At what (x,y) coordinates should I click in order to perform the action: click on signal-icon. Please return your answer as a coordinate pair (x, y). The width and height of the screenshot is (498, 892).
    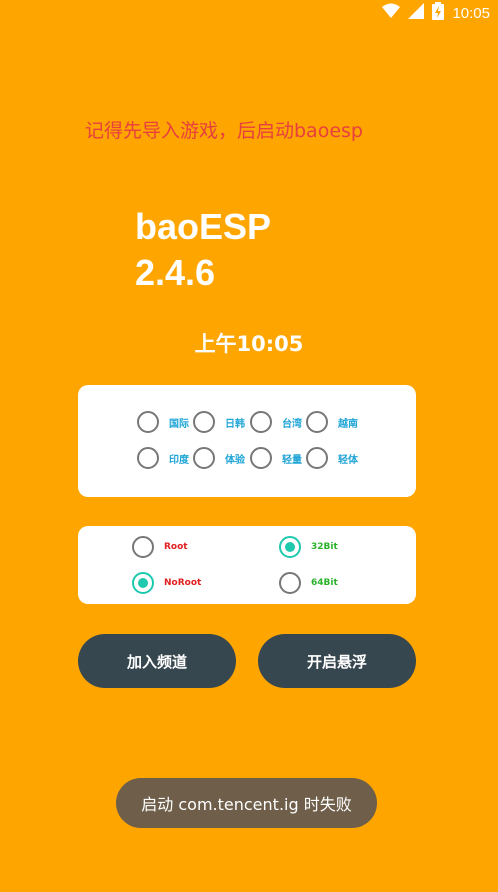
    Looking at the image, I should click on (416, 13).